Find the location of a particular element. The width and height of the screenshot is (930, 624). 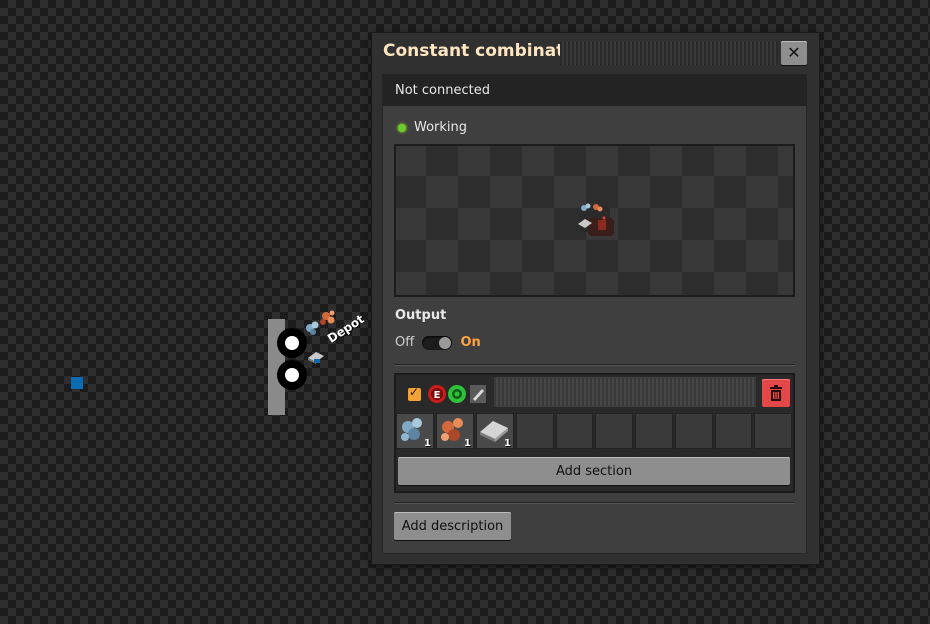

add-section-button: Add section is located at coordinates (594, 471).